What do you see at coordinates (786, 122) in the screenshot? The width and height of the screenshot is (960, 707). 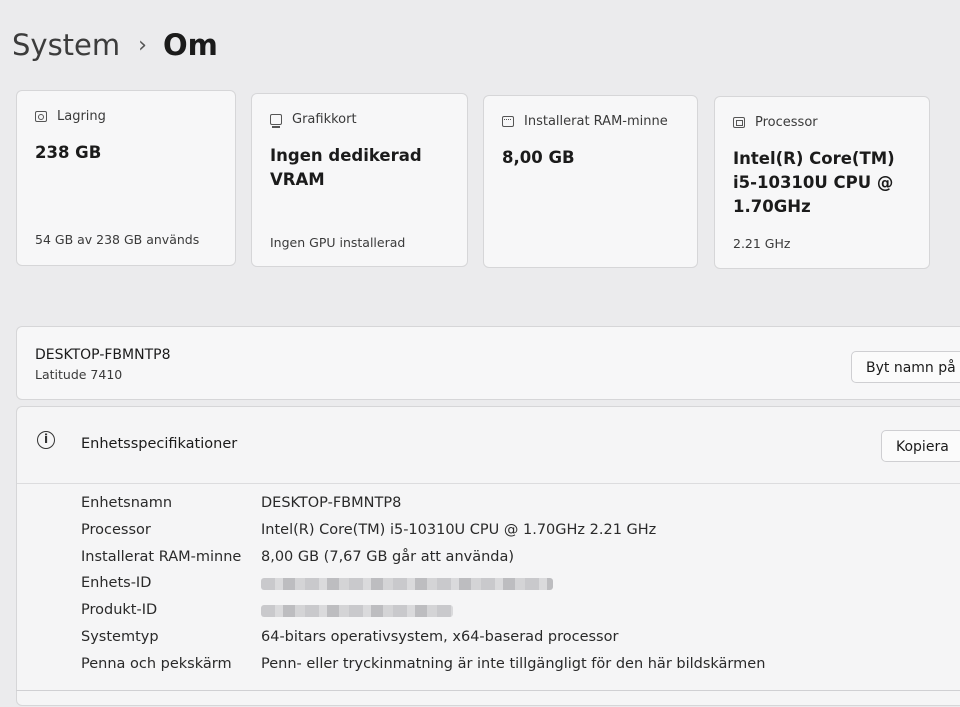 I see `processor-label: Processor` at bounding box center [786, 122].